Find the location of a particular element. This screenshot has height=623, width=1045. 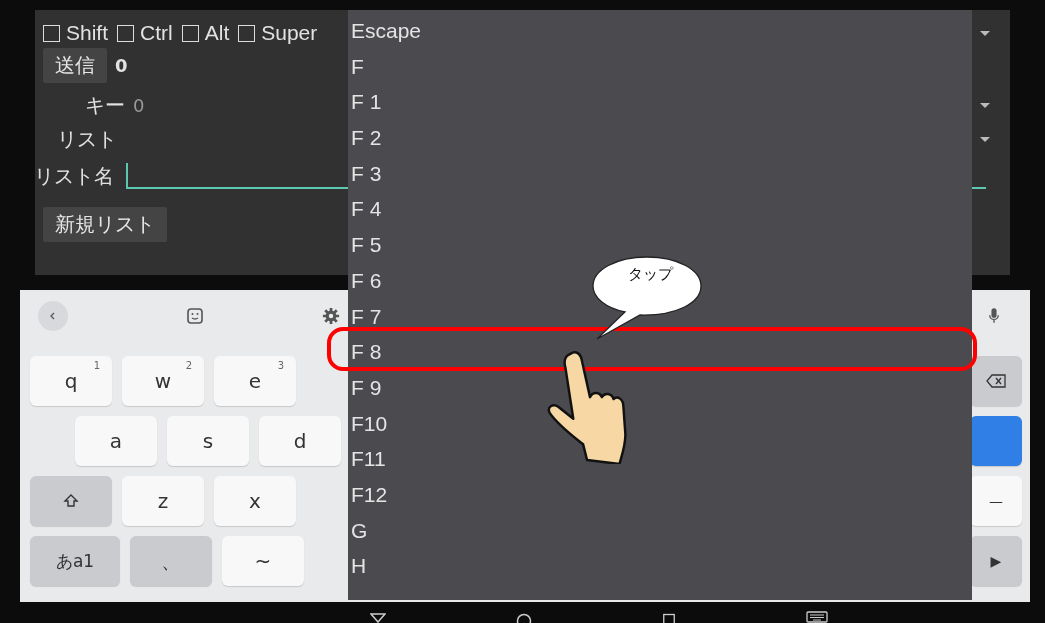

checkbox: Shift is located at coordinates (76, 33).